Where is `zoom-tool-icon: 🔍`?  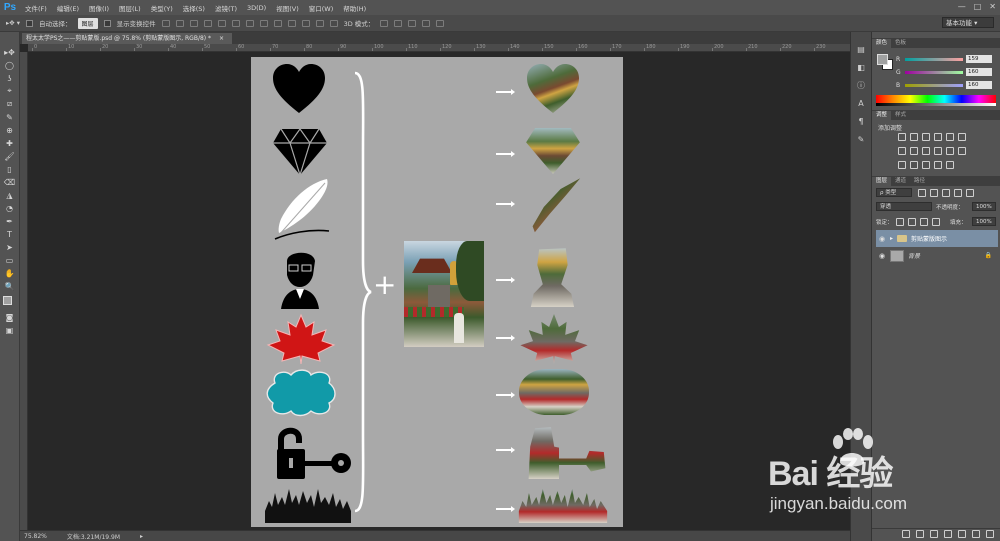
zoom-tool-icon: 🔍 is located at coordinates (10, 286).